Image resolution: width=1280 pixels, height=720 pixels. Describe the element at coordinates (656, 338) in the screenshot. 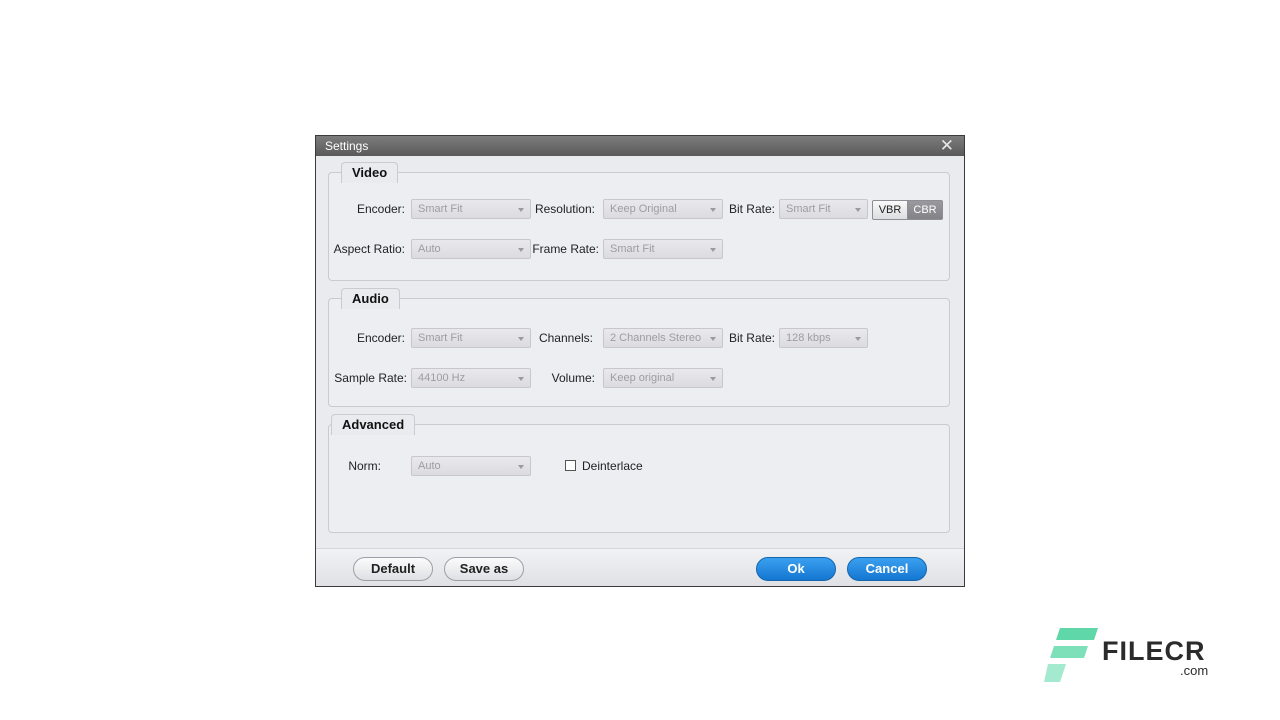

I see `audio-channels-value: 2 Channels Stereo` at that location.